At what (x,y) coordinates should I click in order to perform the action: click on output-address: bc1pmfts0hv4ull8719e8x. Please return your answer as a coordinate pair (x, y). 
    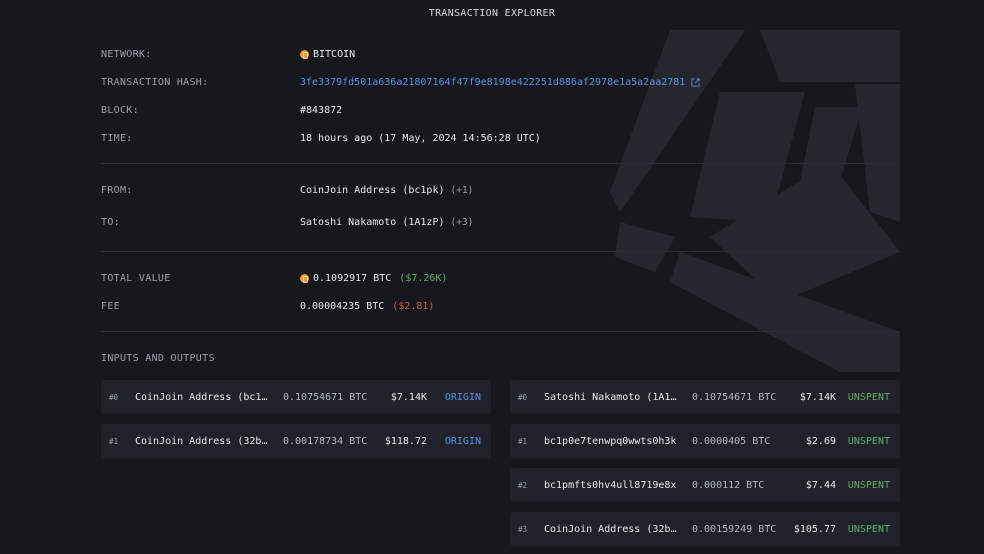
    Looking at the image, I should click on (611, 485).